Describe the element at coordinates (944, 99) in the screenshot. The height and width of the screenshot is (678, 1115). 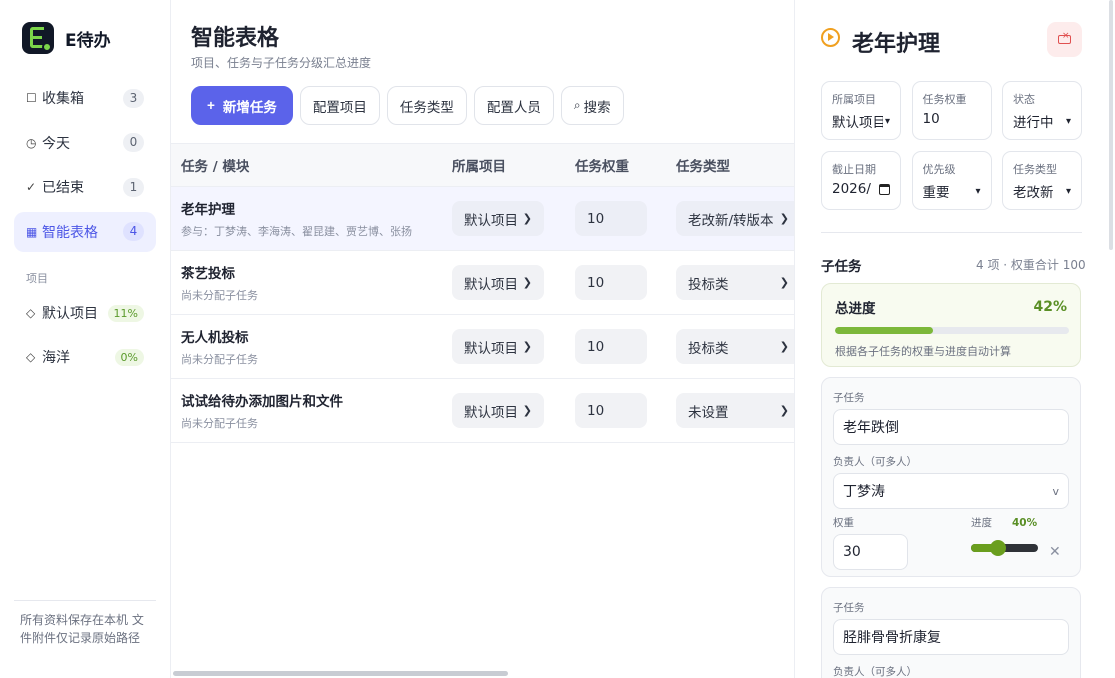
I see `field-label: 任务权重` at that location.